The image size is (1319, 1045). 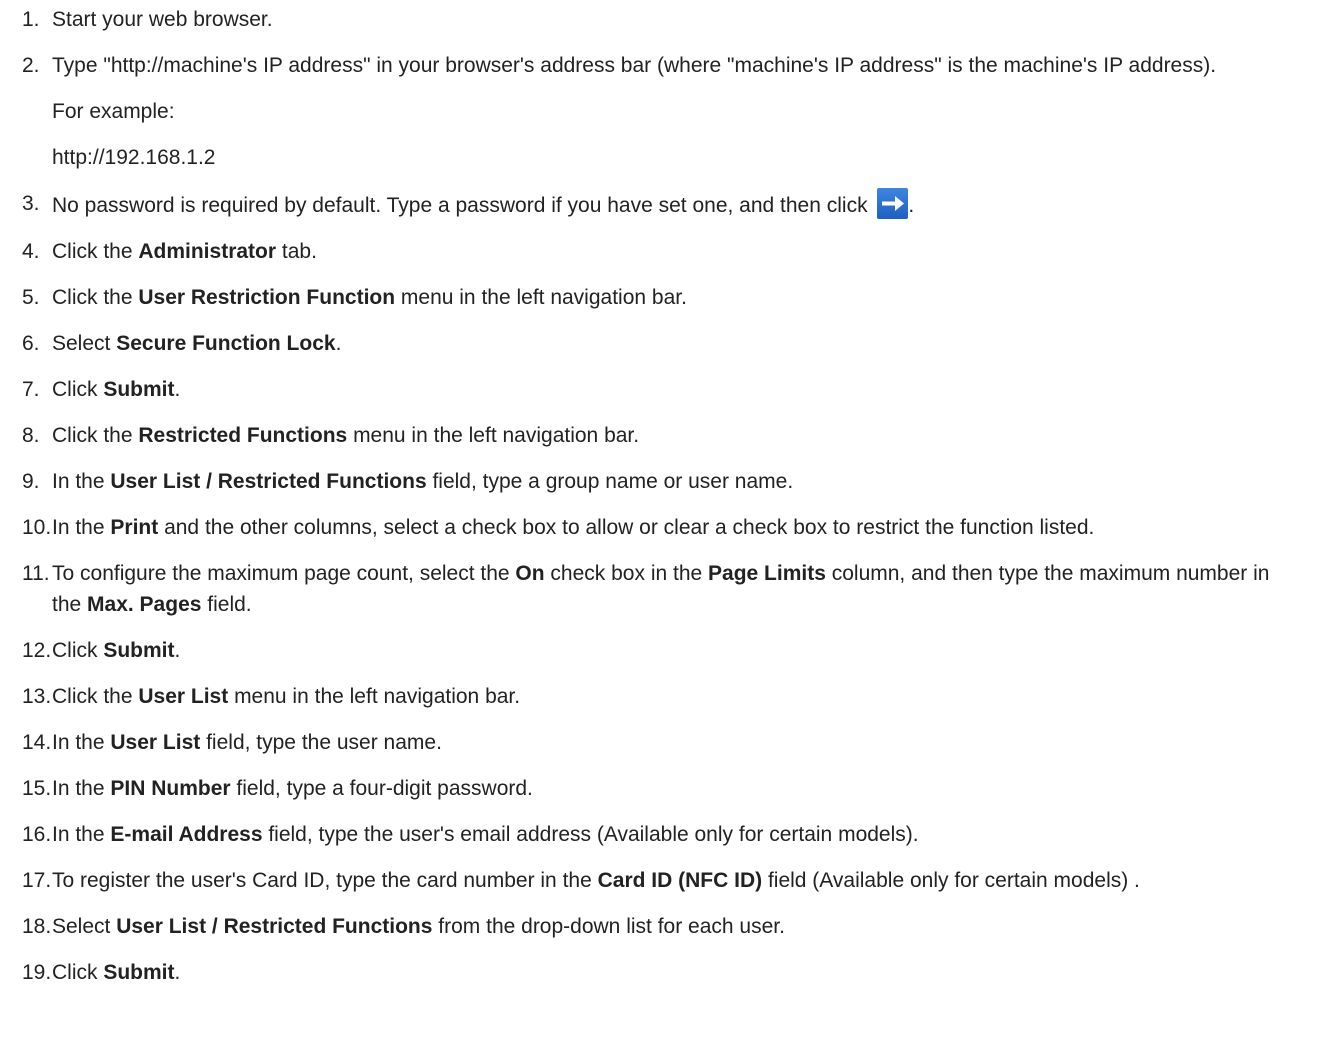 What do you see at coordinates (626, 573) in the screenshot?
I see `text-run: check box in the` at bounding box center [626, 573].